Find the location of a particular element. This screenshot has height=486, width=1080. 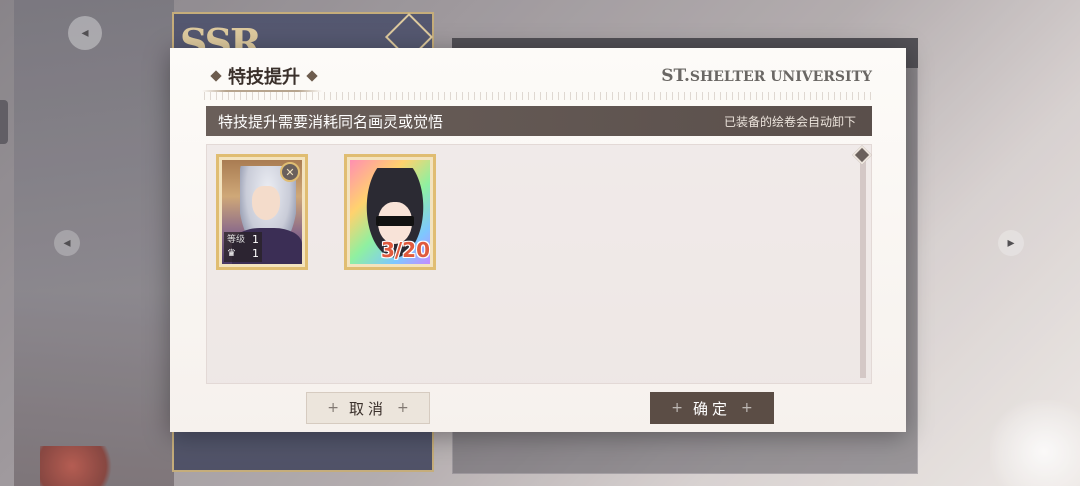

material-count: 3/20 is located at coordinates (405, 250).